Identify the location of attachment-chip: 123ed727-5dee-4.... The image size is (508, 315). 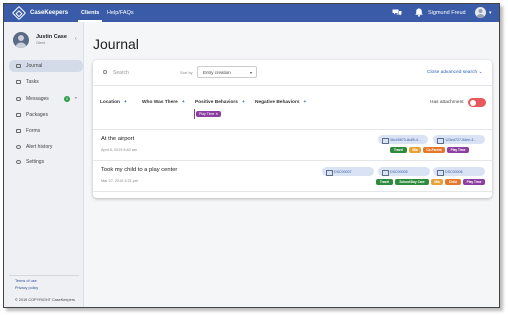
(459, 139).